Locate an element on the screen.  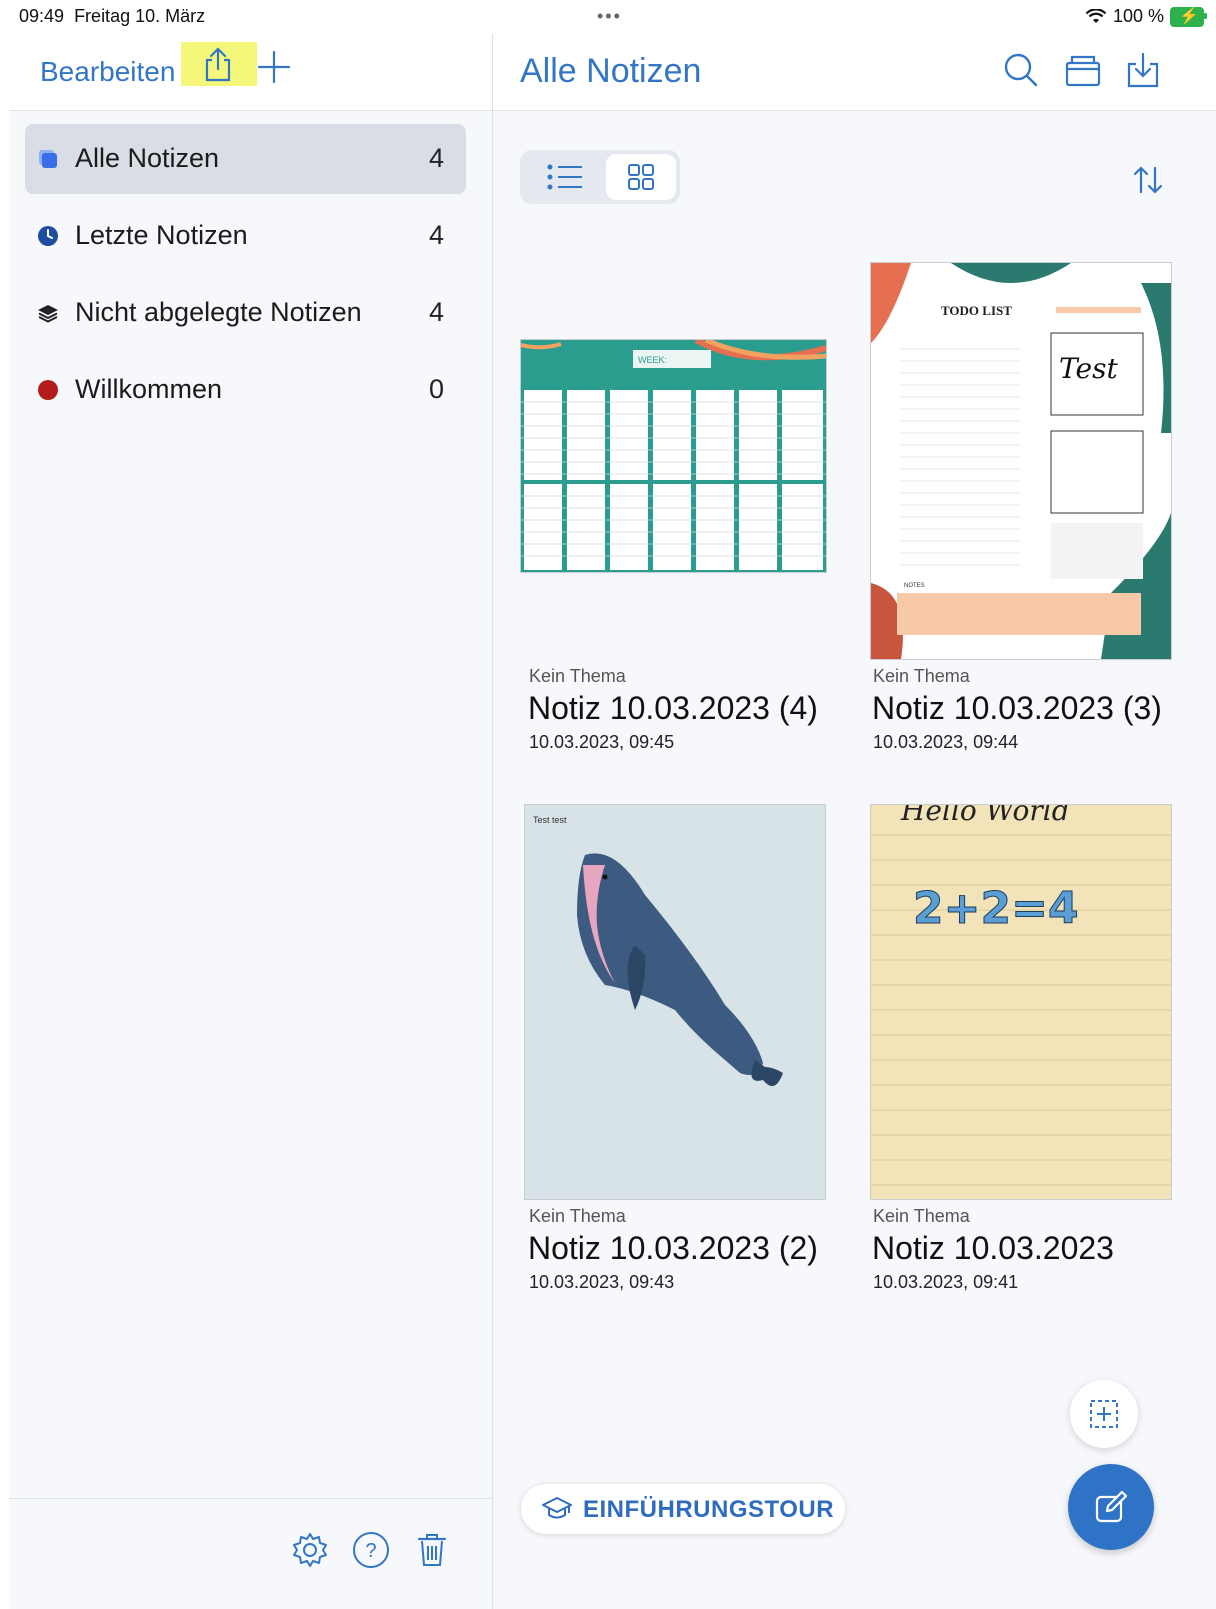
scan-add-icon is located at coordinates (1104, 1414).